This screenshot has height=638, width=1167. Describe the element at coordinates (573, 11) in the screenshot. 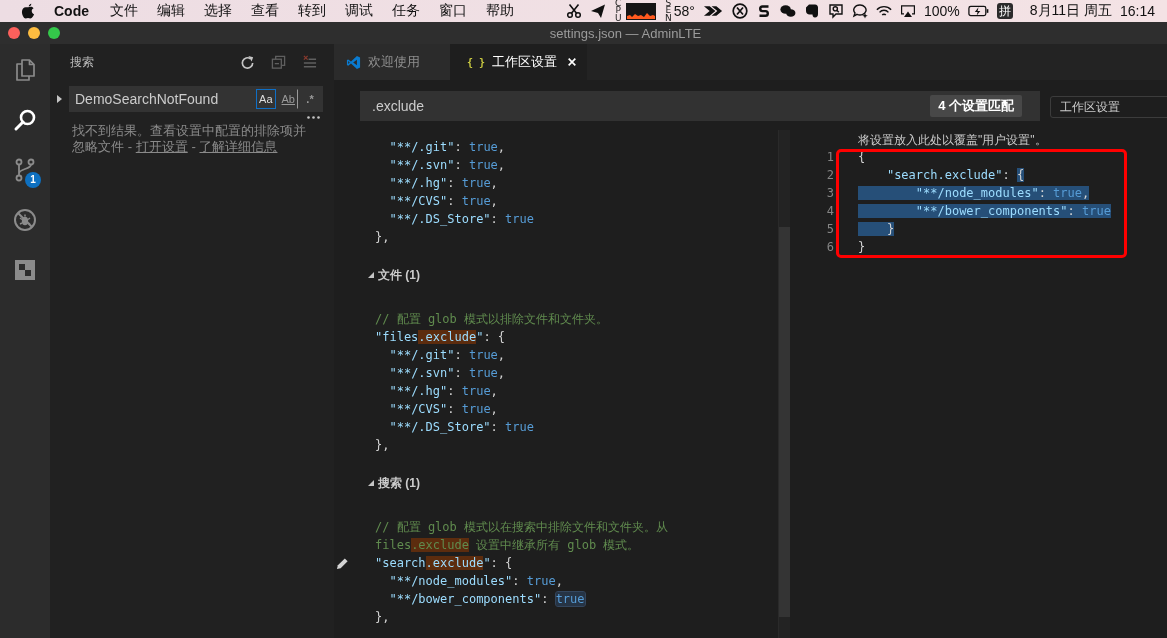

I see `scissors-icon` at that location.